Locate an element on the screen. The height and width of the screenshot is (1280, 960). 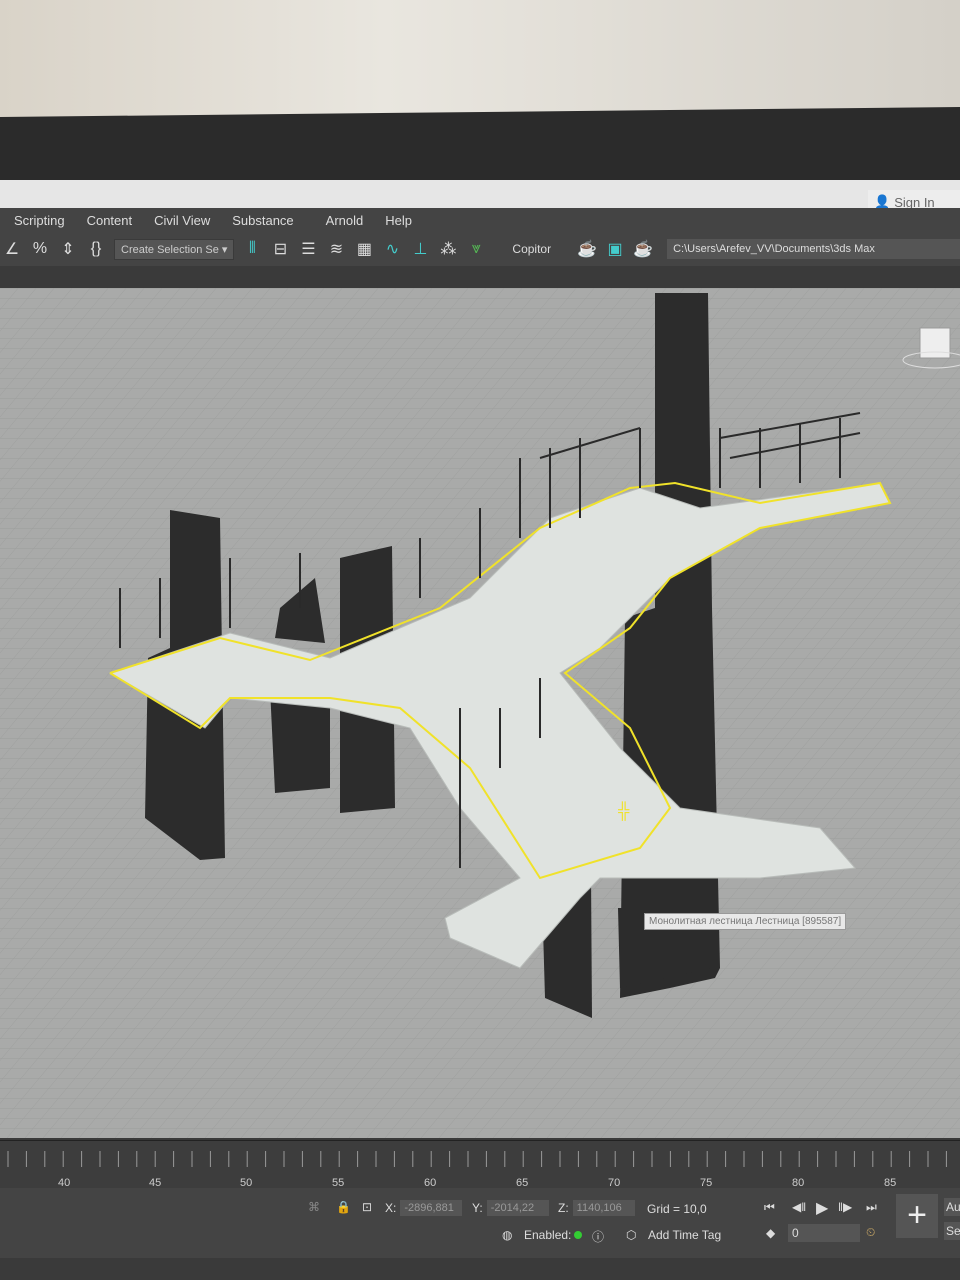
adaptive-degradation-icon: ◍ is located at coordinates (507, 1235).